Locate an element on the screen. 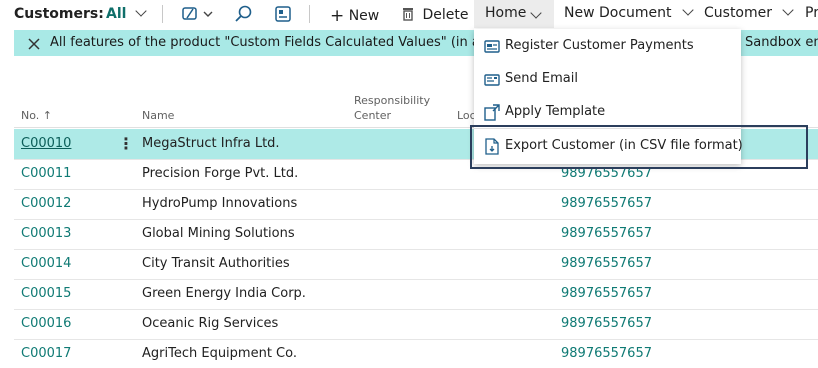 This screenshot has height=368, width=818. table-row: C00016 Oceanic Rig Services 98976557657 is located at coordinates (416, 324).